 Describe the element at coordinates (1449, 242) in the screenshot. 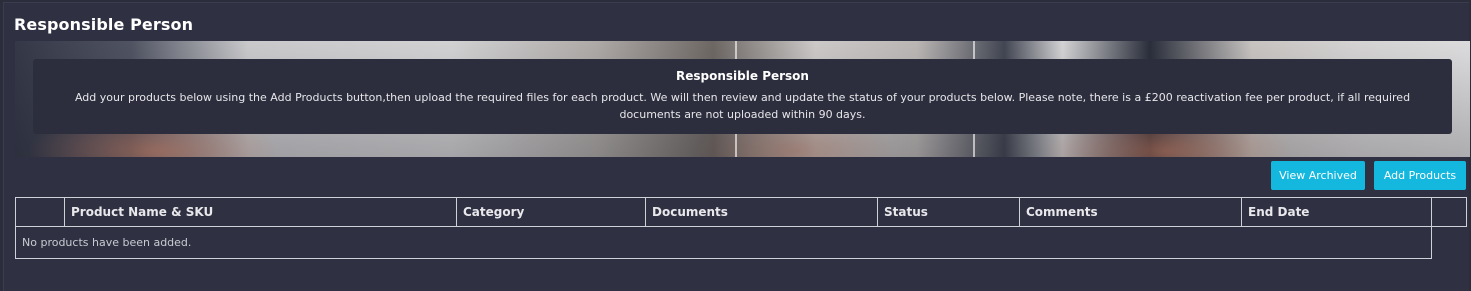

I see `empty-cell` at that location.